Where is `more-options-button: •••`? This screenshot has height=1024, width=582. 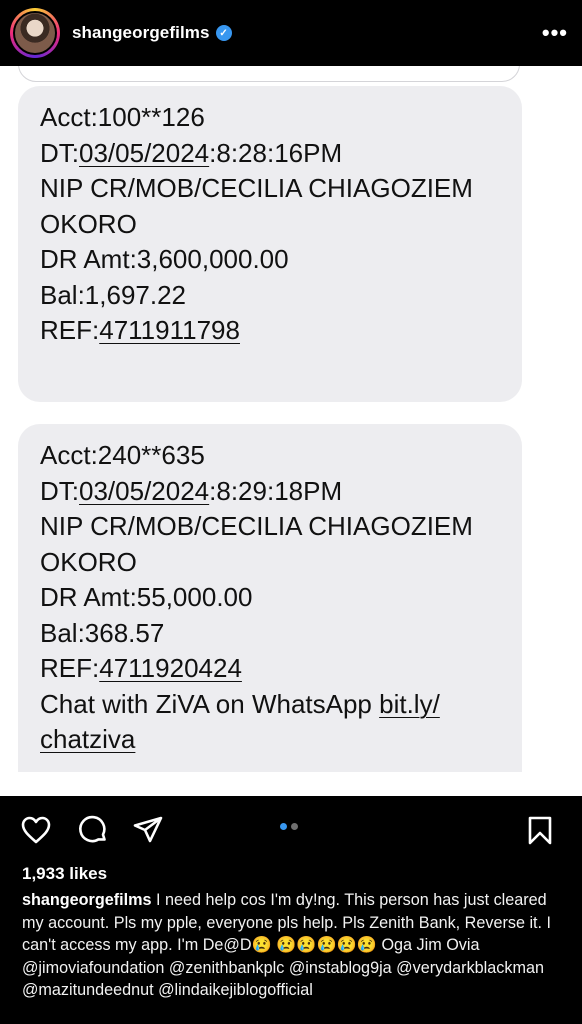
more-options-button: ••• is located at coordinates (555, 33).